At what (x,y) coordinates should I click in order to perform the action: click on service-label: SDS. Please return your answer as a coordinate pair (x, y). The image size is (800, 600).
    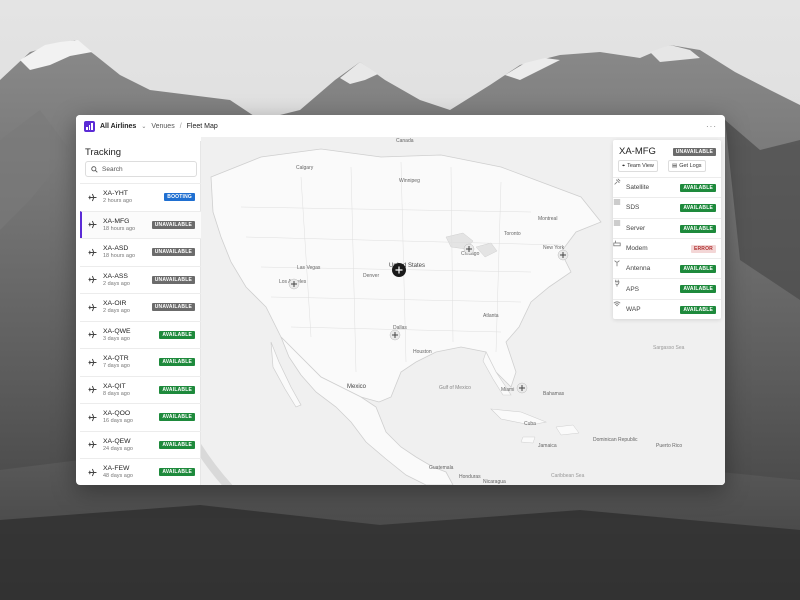
    Looking at the image, I should click on (633, 208).